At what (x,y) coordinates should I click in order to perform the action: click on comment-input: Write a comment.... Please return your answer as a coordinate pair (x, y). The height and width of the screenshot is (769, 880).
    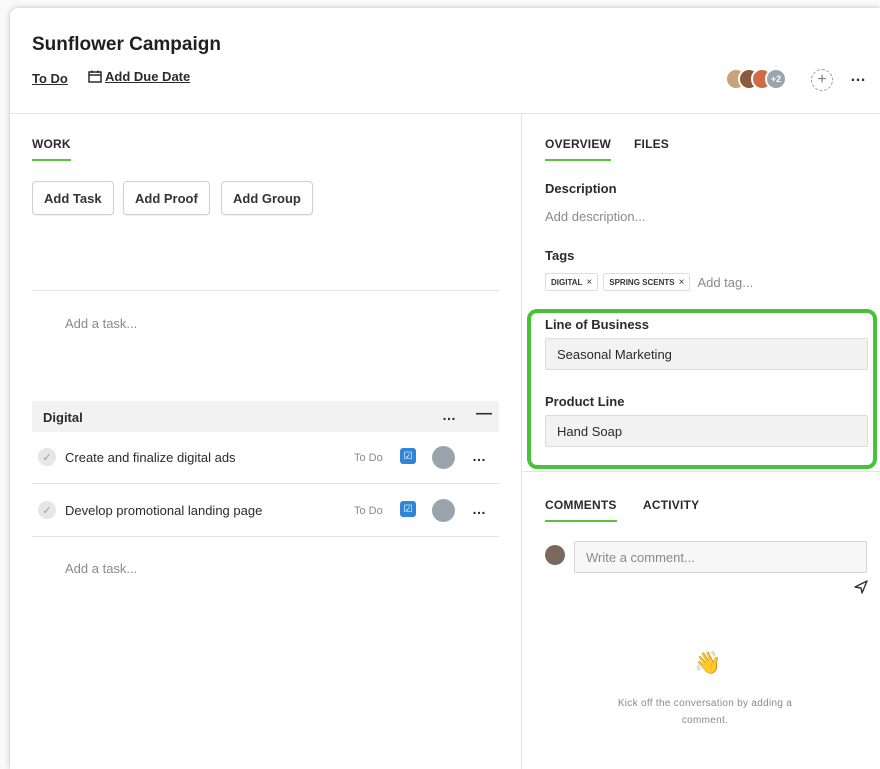
    Looking at the image, I should click on (720, 557).